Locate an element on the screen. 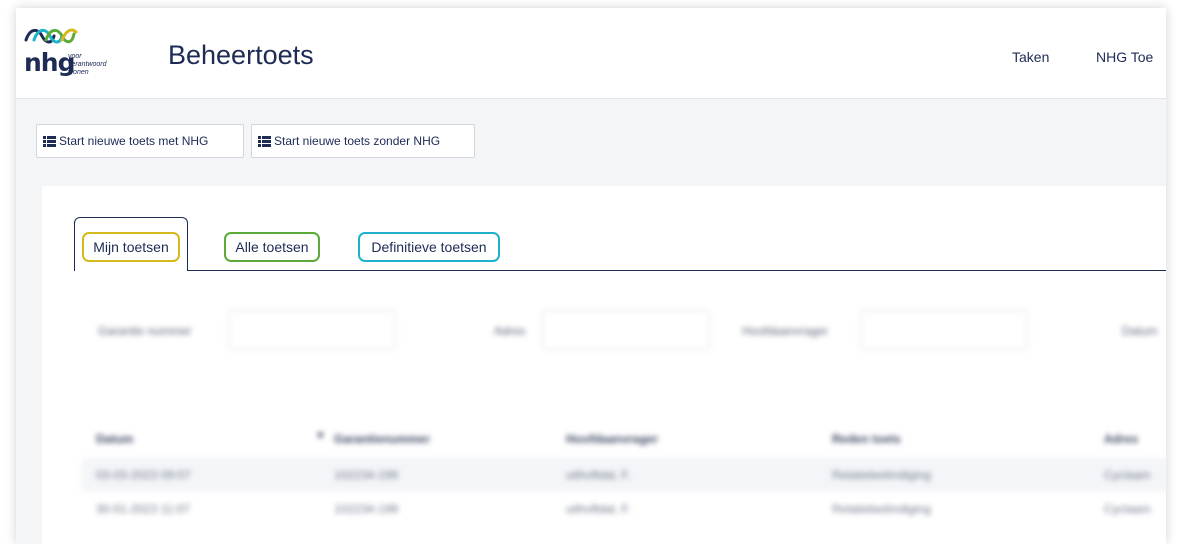 This screenshot has height=544, width=1180. nav-item-nhg-toetsen: NHG Toe is located at coordinates (1124, 57).